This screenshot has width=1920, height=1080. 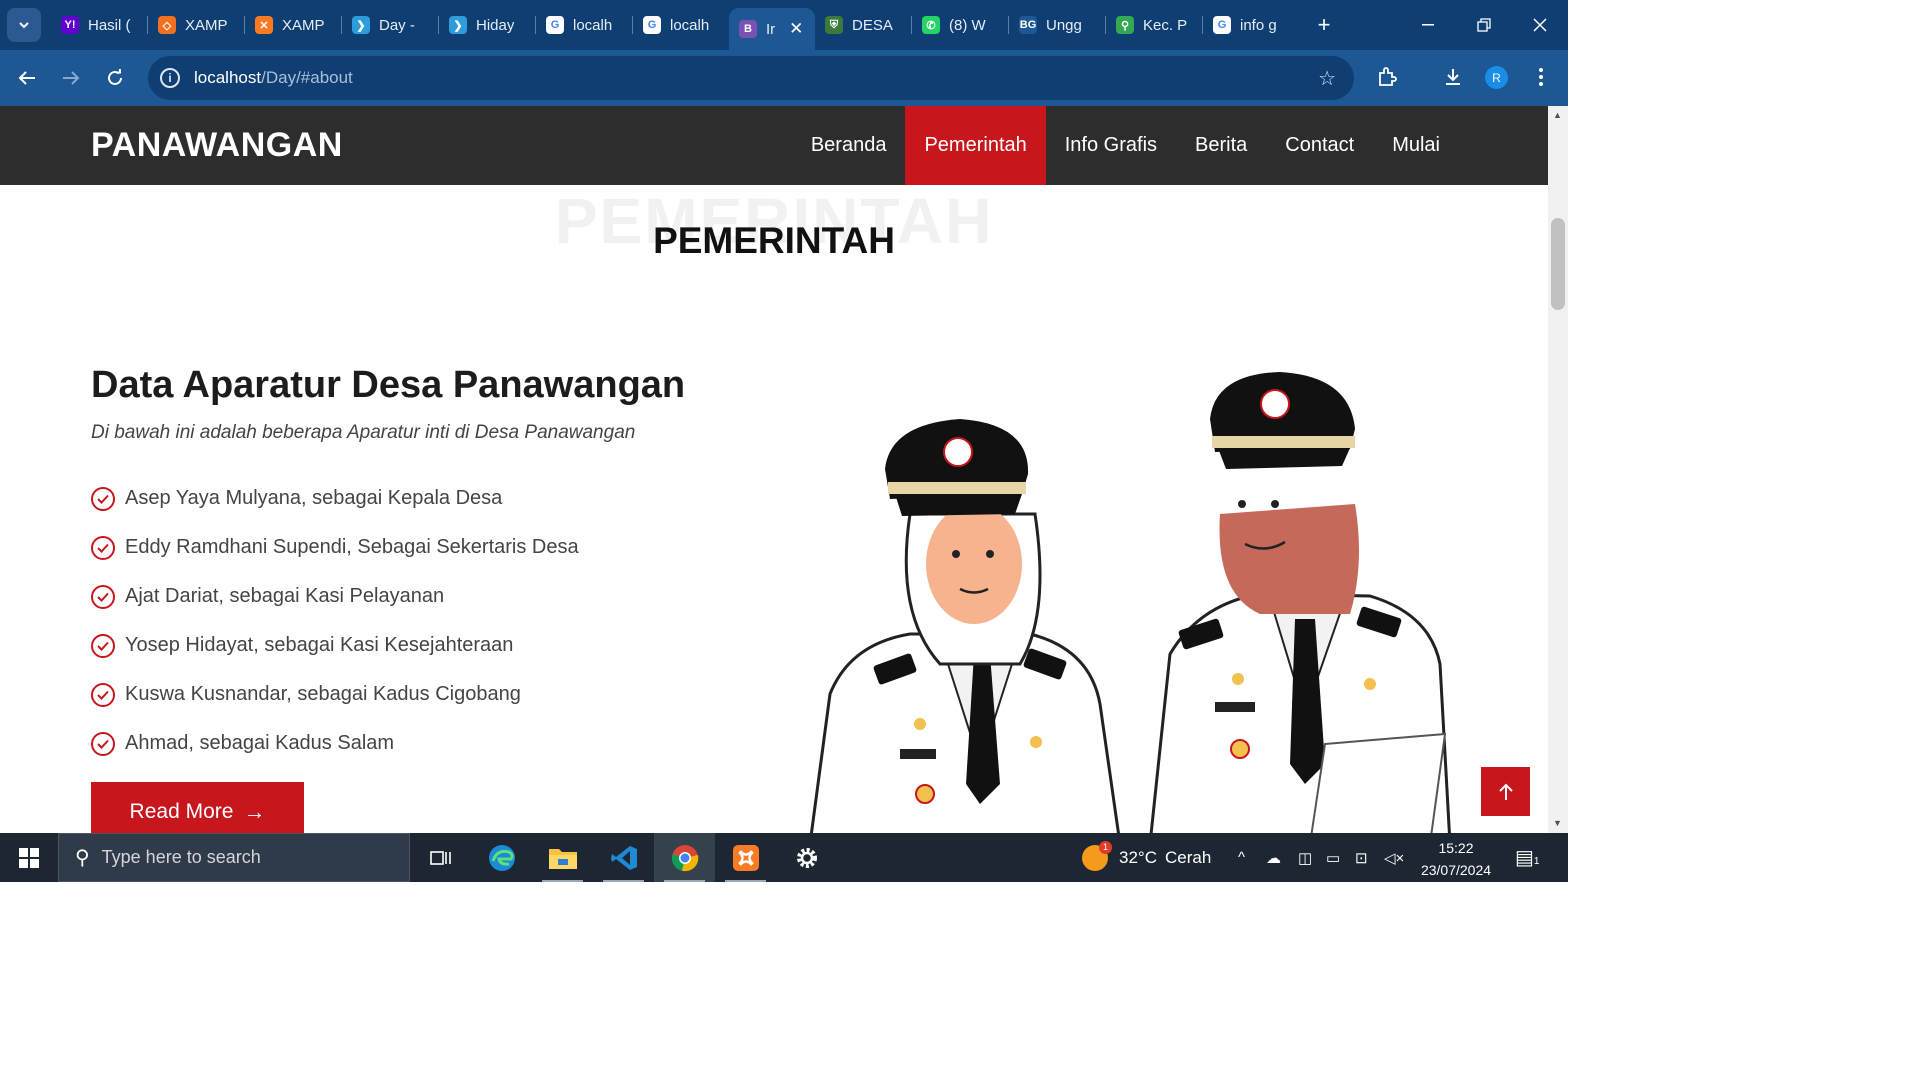 I want to click on tab-close-icon: ✕, so click(x=796, y=29).